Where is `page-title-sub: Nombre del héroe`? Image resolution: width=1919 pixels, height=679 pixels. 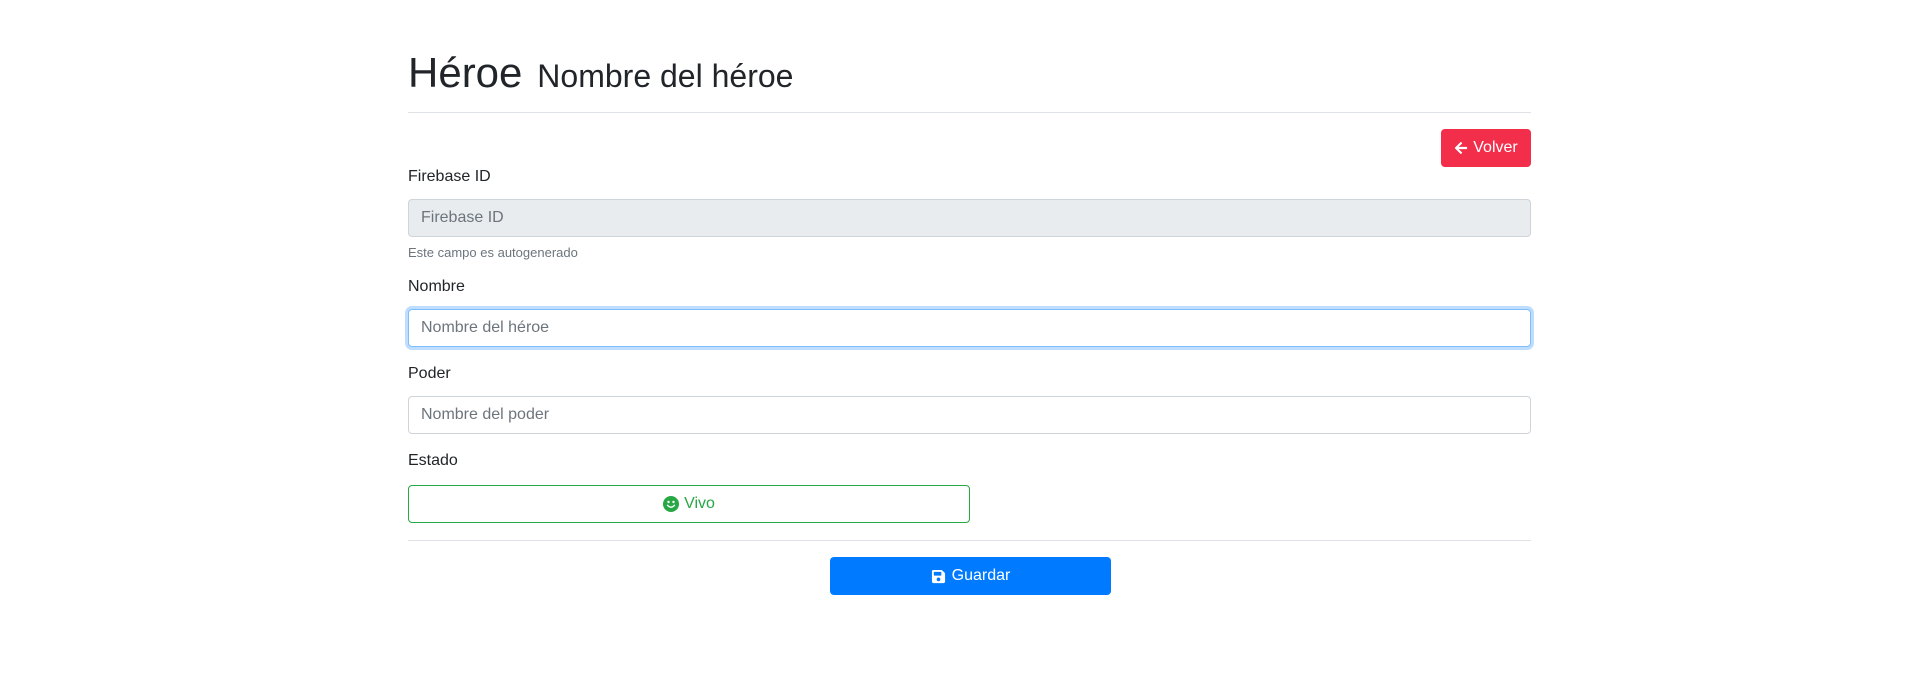 page-title-sub: Nombre del héroe is located at coordinates (665, 76).